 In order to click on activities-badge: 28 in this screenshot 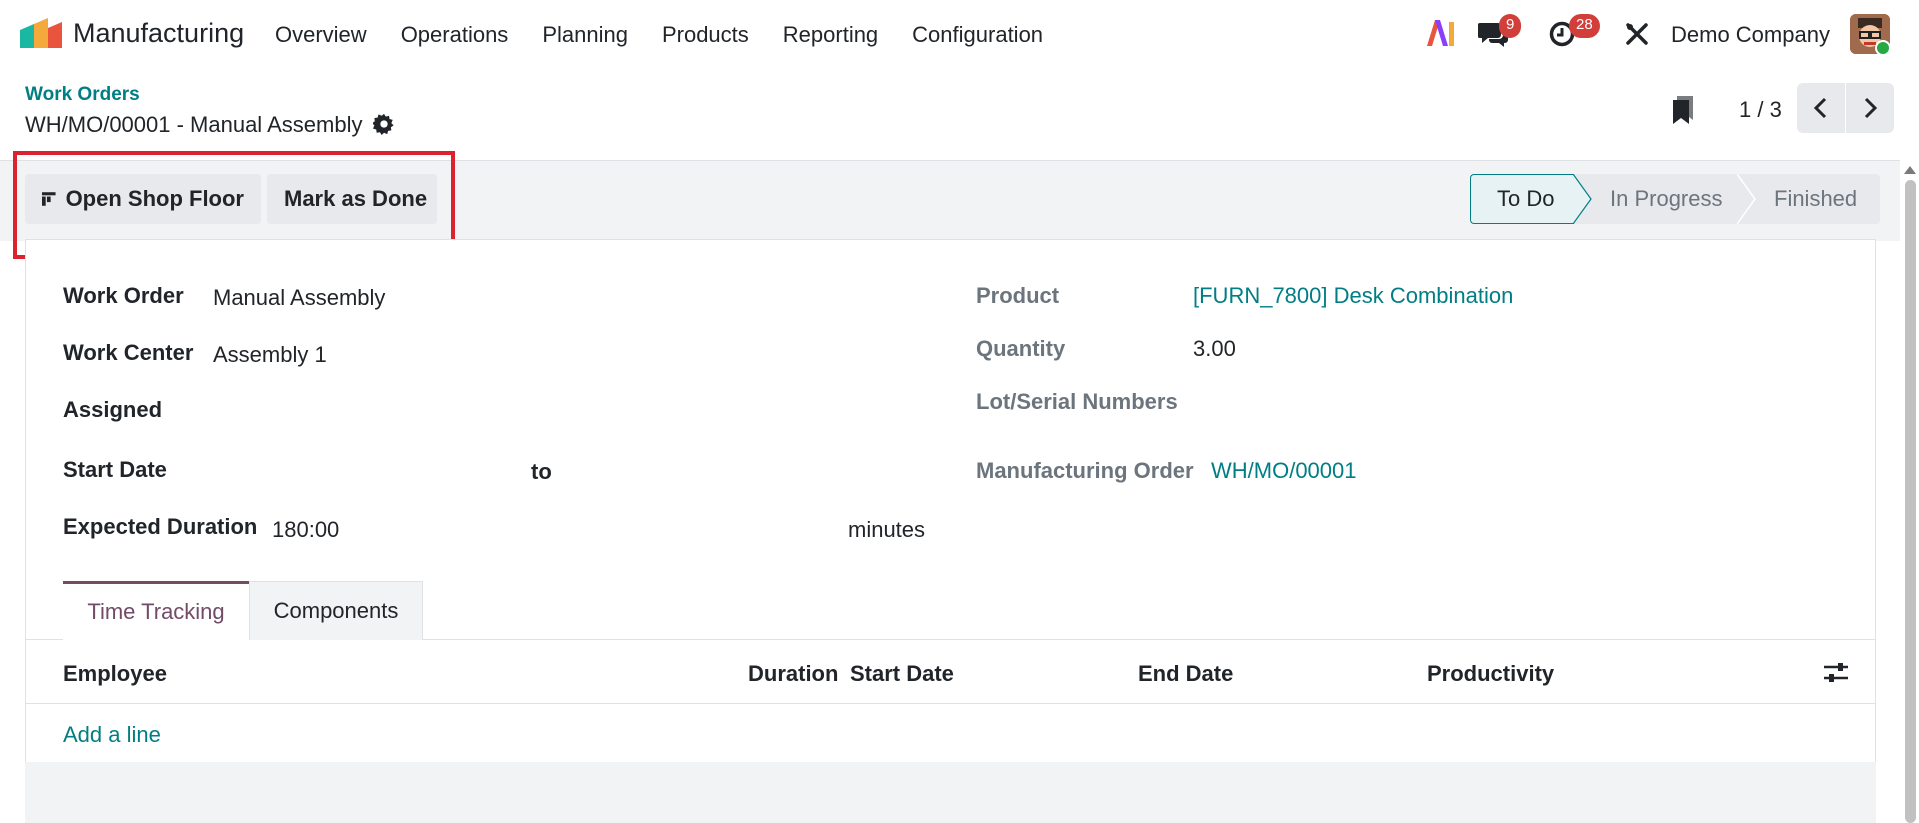, I will do `click(1584, 26)`.